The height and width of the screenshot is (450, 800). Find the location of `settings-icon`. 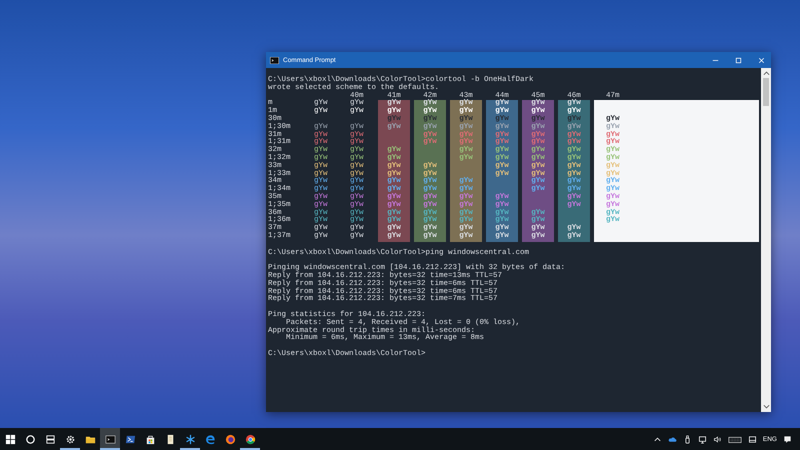

settings-icon is located at coordinates (70, 439).